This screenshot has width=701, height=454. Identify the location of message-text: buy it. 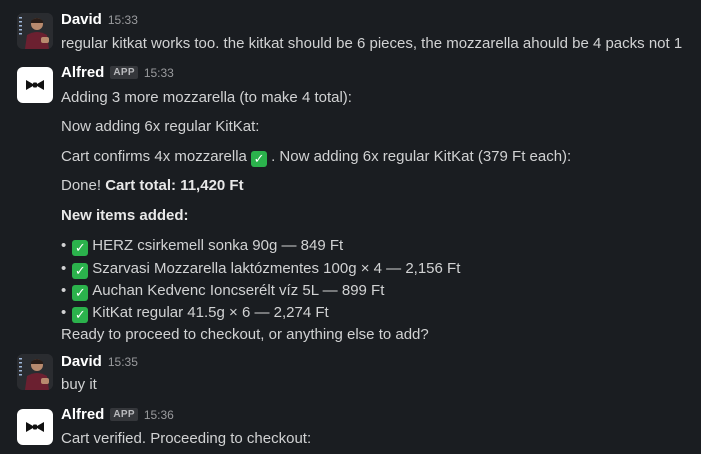
(79, 384).